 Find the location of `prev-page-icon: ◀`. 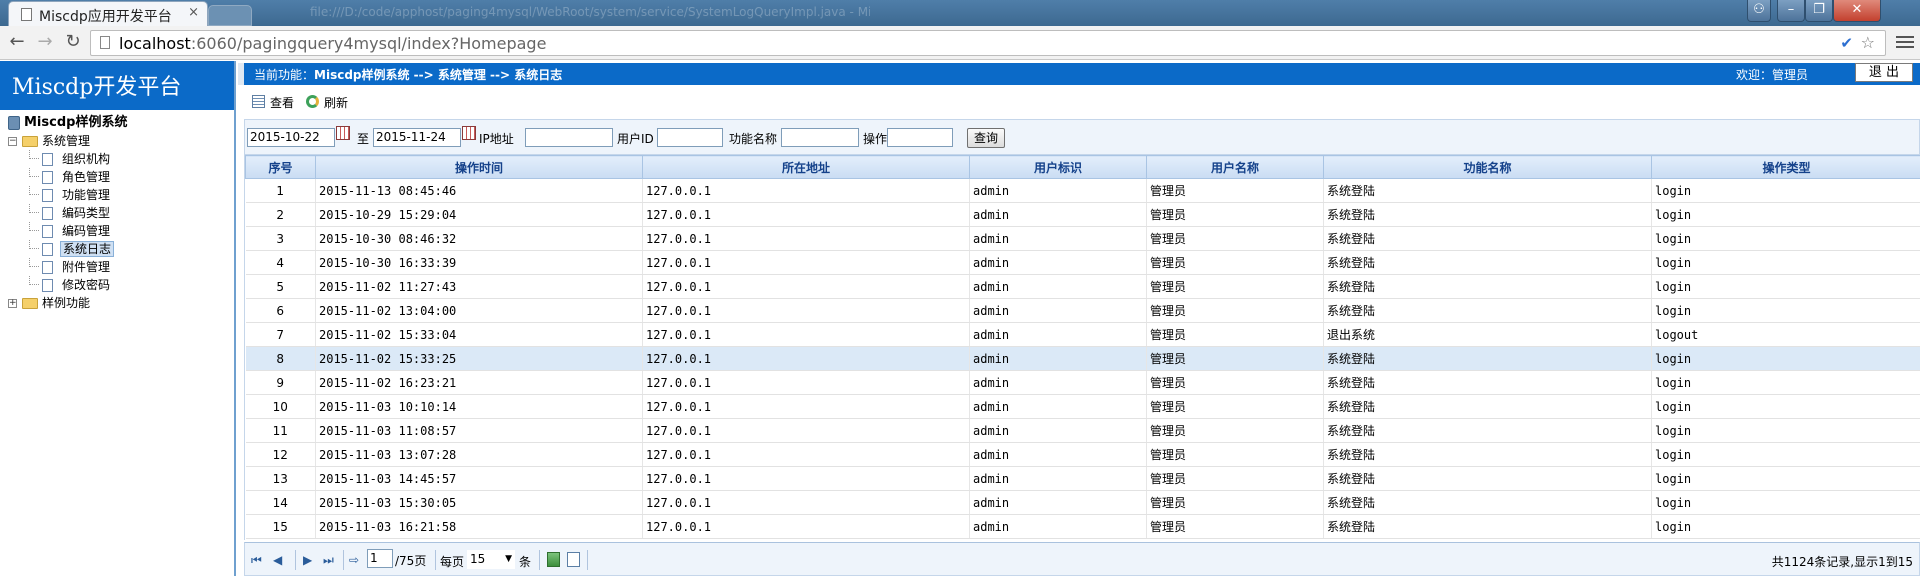

prev-page-icon: ◀ is located at coordinates (277, 560).